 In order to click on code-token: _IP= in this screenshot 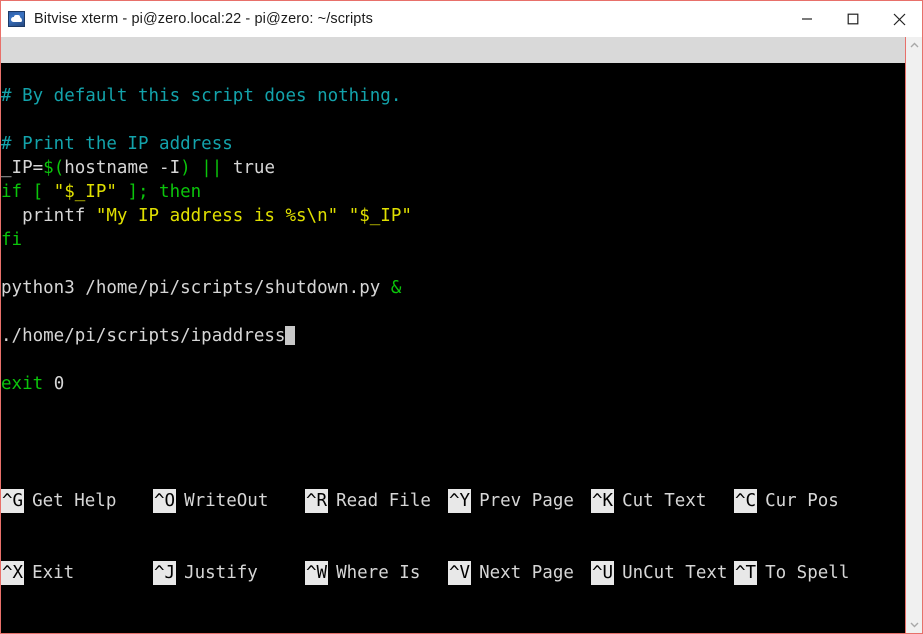, I will do `click(22, 168)`.